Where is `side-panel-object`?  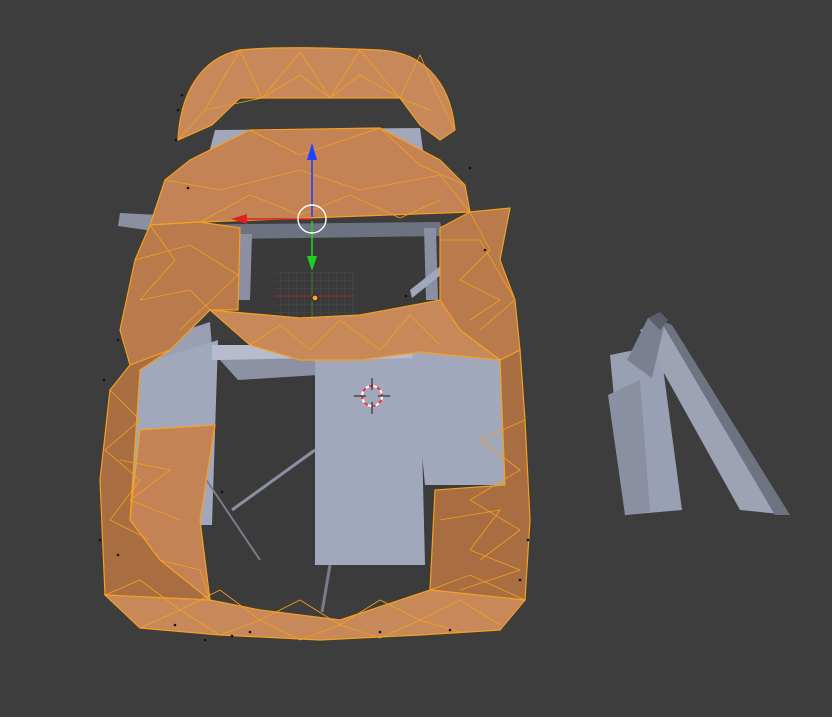 side-panel-object is located at coordinates (699, 413).